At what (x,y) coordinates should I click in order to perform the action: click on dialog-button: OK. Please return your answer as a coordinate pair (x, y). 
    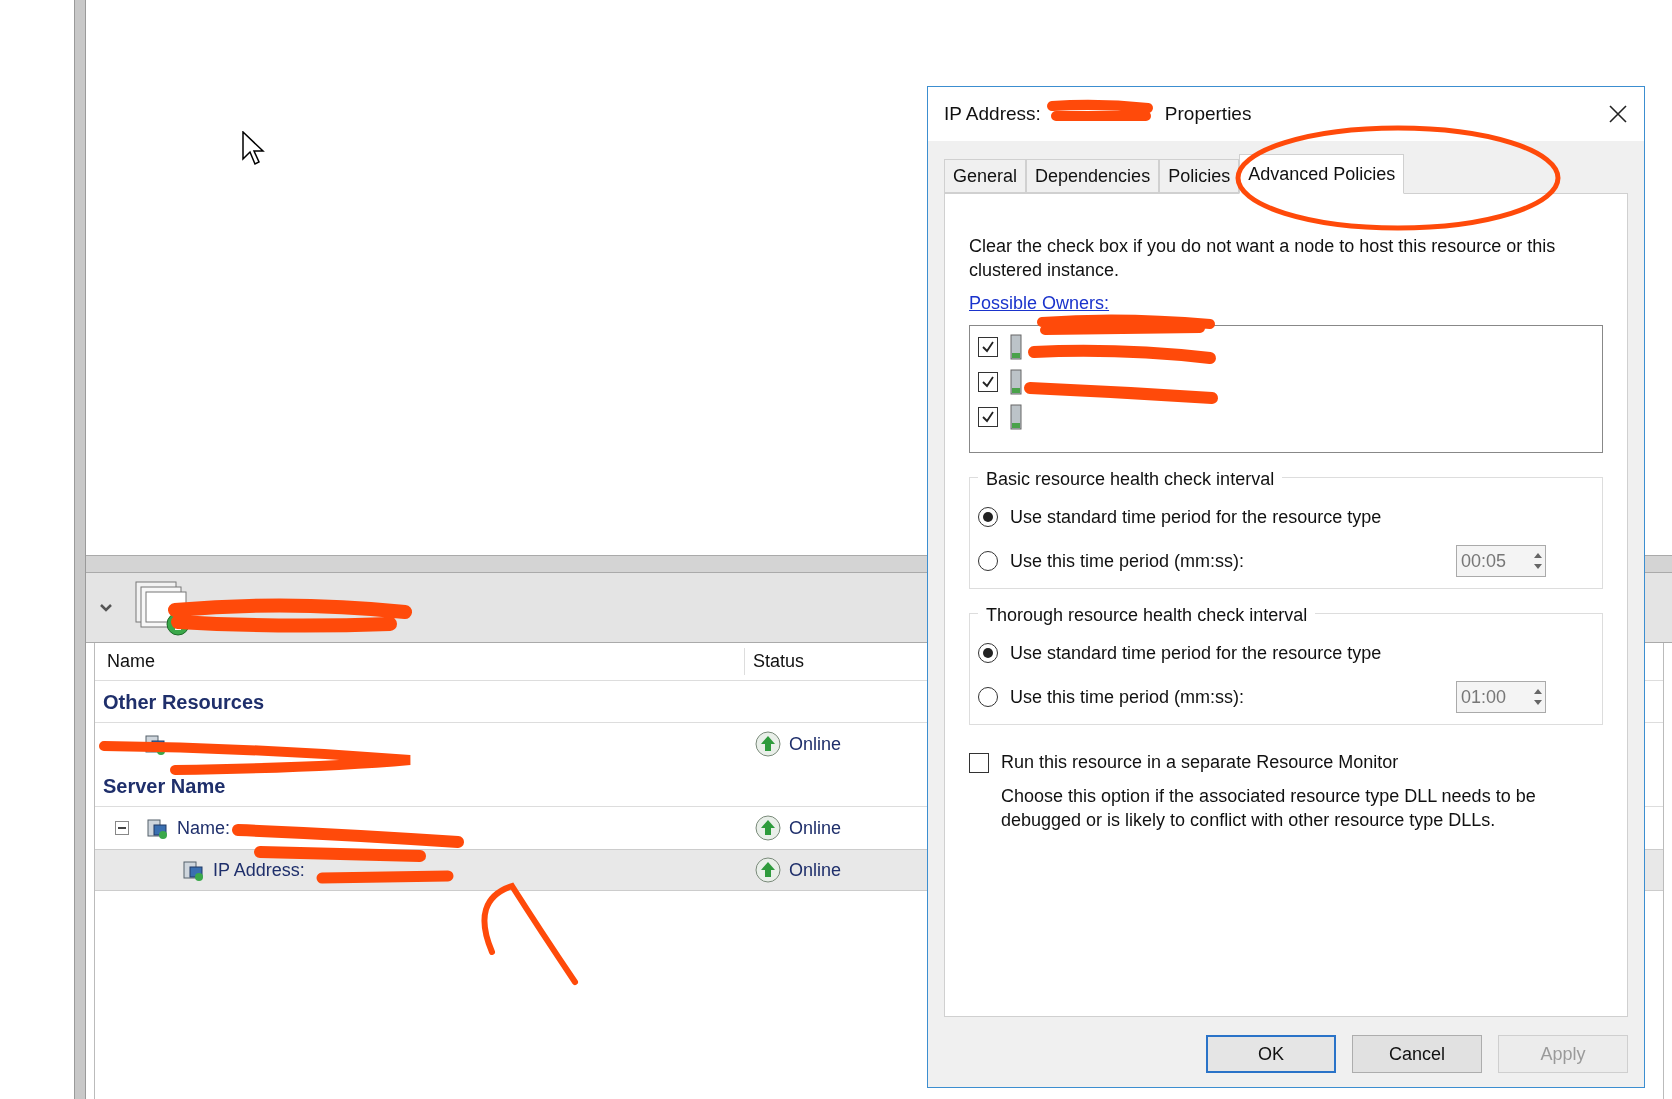
    Looking at the image, I should click on (1271, 1054).